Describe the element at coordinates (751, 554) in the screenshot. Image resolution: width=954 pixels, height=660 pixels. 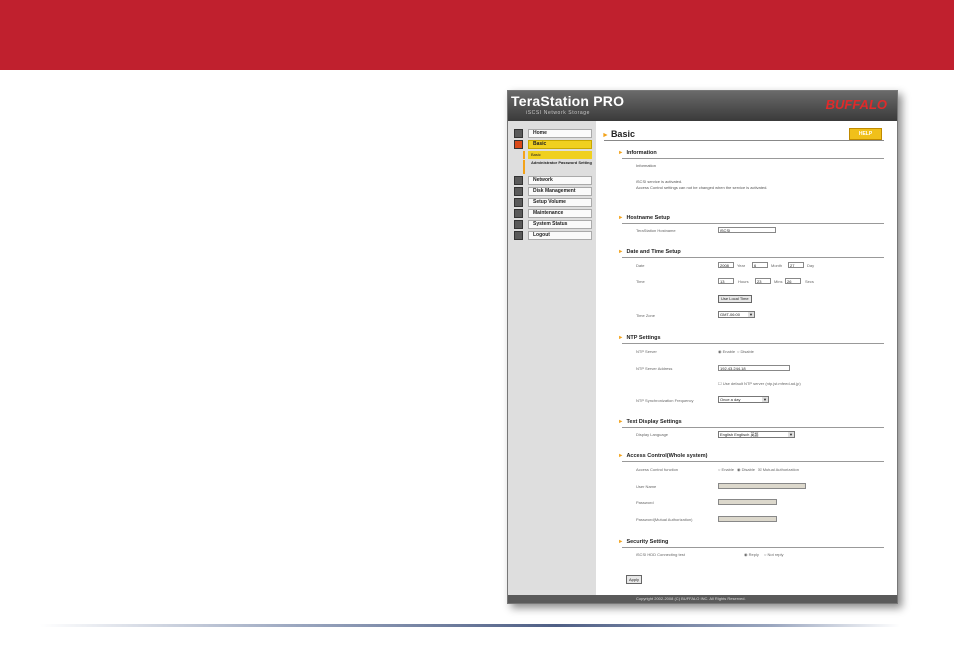
I see `reply-radio: ◉ Reply` at that location.